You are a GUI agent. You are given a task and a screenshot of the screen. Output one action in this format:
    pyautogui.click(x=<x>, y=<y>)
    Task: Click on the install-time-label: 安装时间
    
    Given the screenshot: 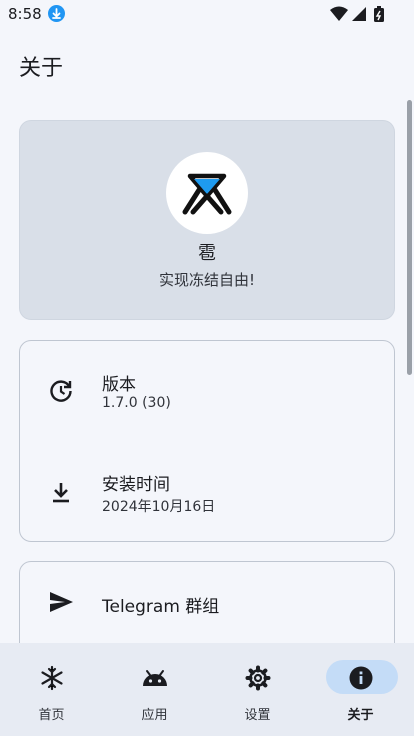 What is the action you would take?
    pyautogui.click(x=136, y=485)
    